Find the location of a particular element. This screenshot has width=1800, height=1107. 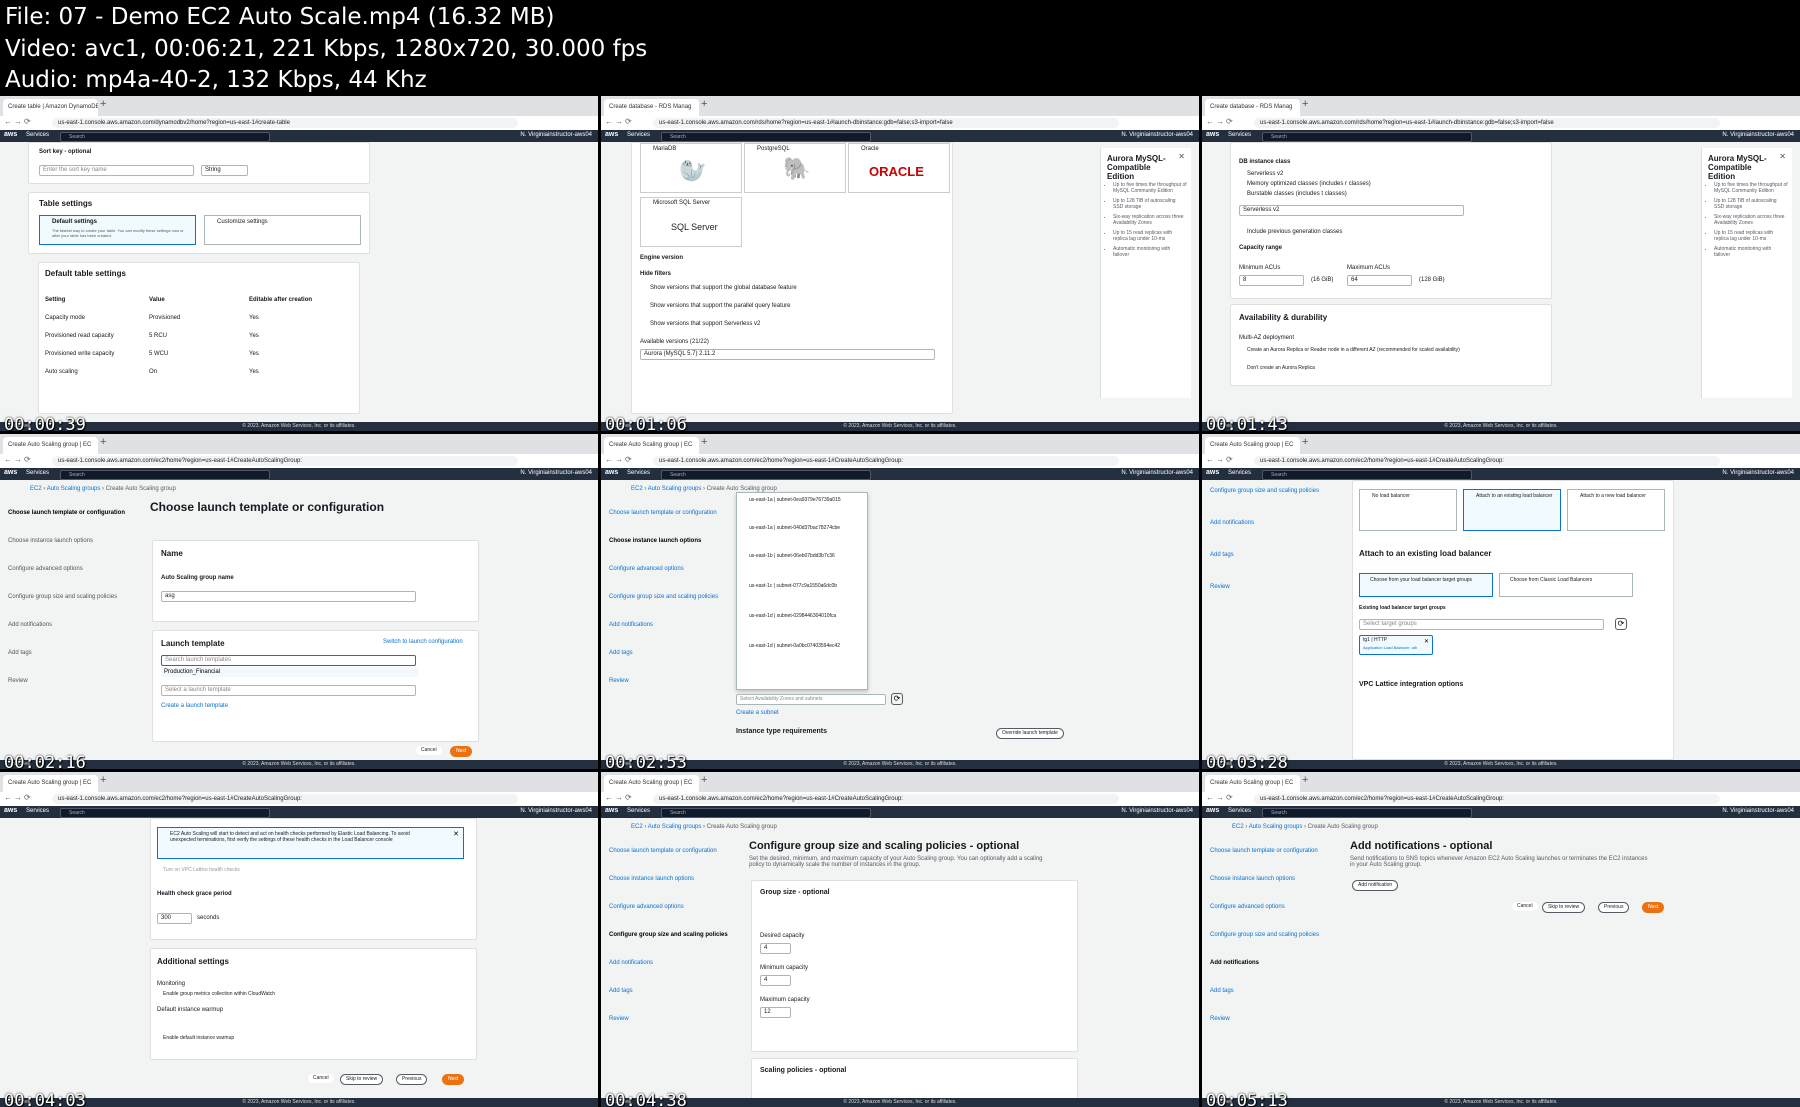

enable-warmup-checkbox: Enable default instance warmup is located at coordinates (198, 1038).